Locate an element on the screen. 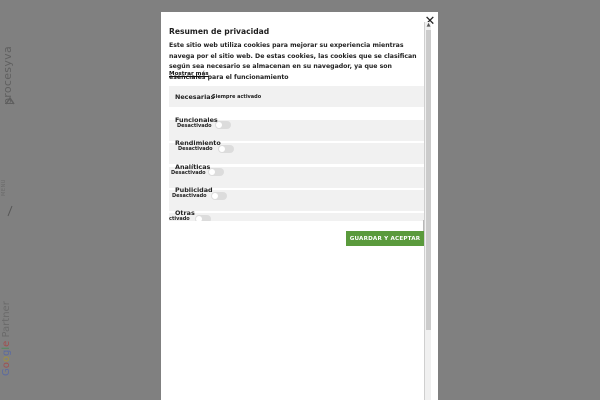 The width and height of the screenshot is (600, 400). toggle-analiticas is located at coordinates (216, 172).